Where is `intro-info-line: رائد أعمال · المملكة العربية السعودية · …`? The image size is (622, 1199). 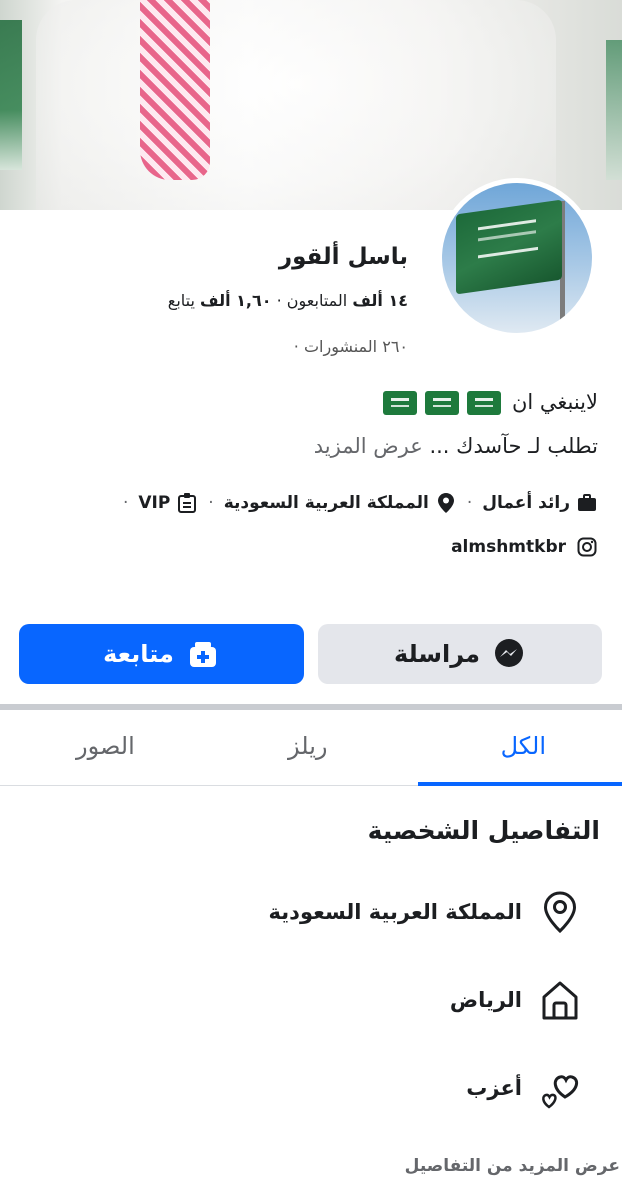 intro-info-line: رائد أعمال · المملكة العربية السعودية · … is located at coordinates (358, 503).